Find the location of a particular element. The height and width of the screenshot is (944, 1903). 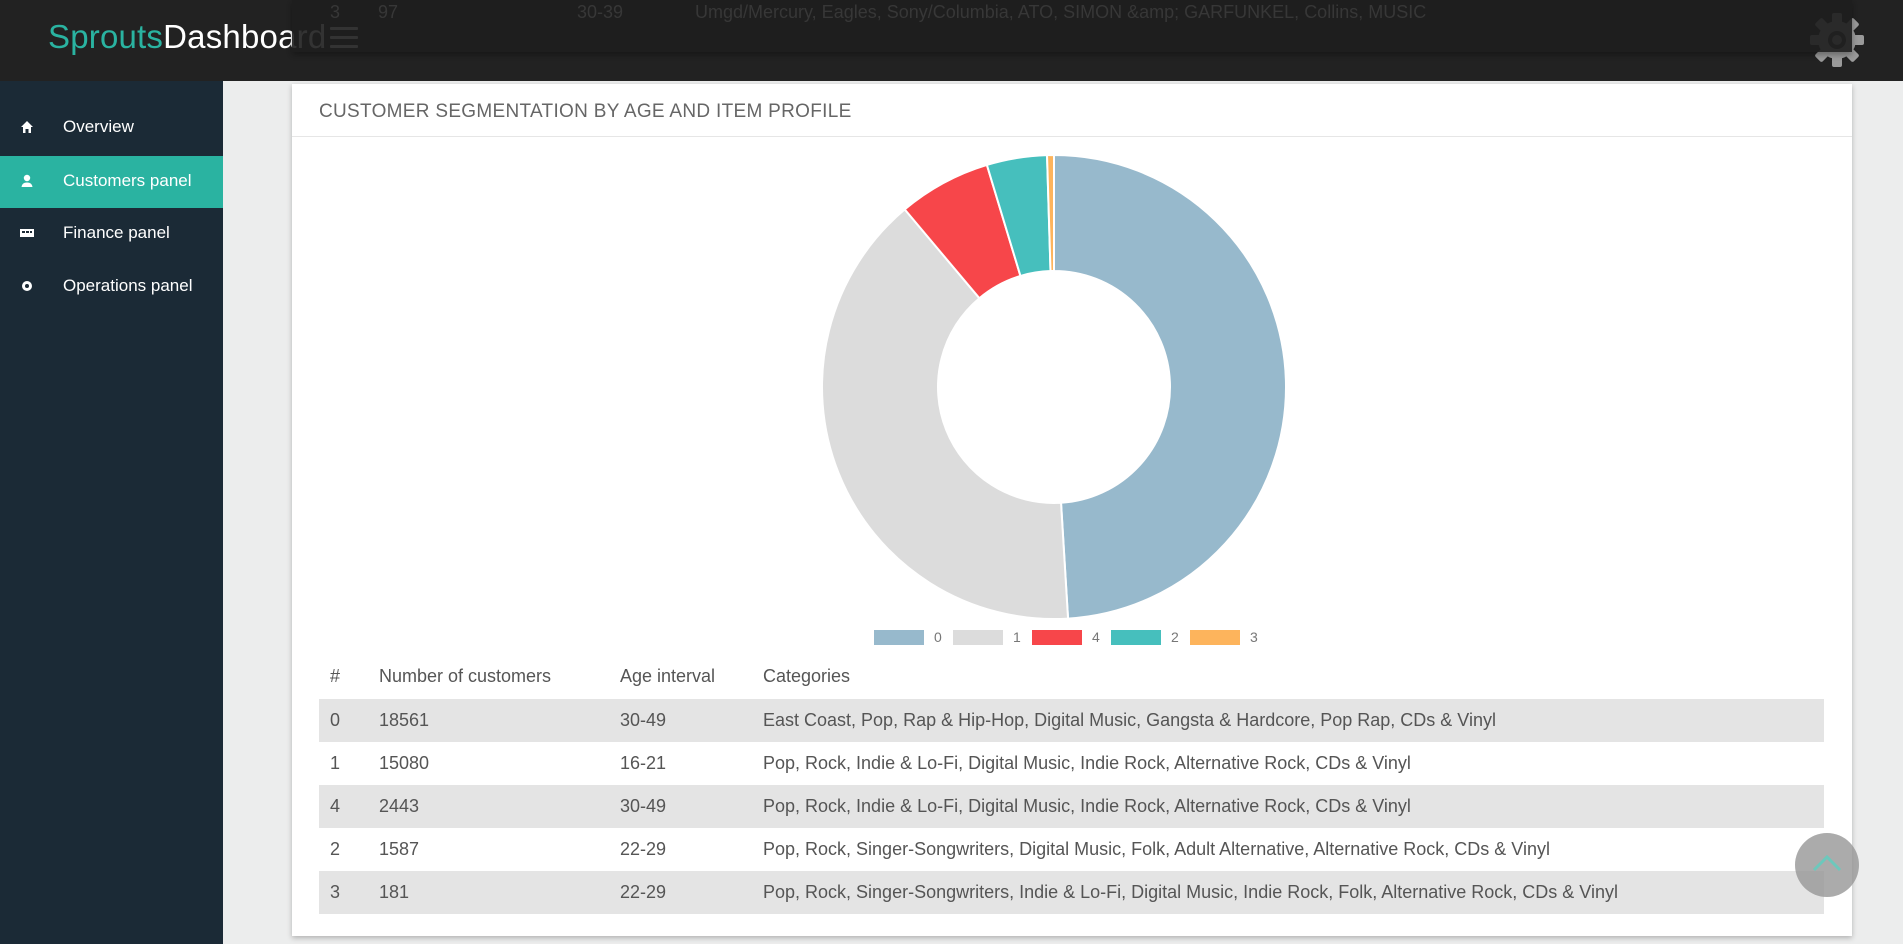

behind-row-age: 30-39 is located at coordinates (600, 12).